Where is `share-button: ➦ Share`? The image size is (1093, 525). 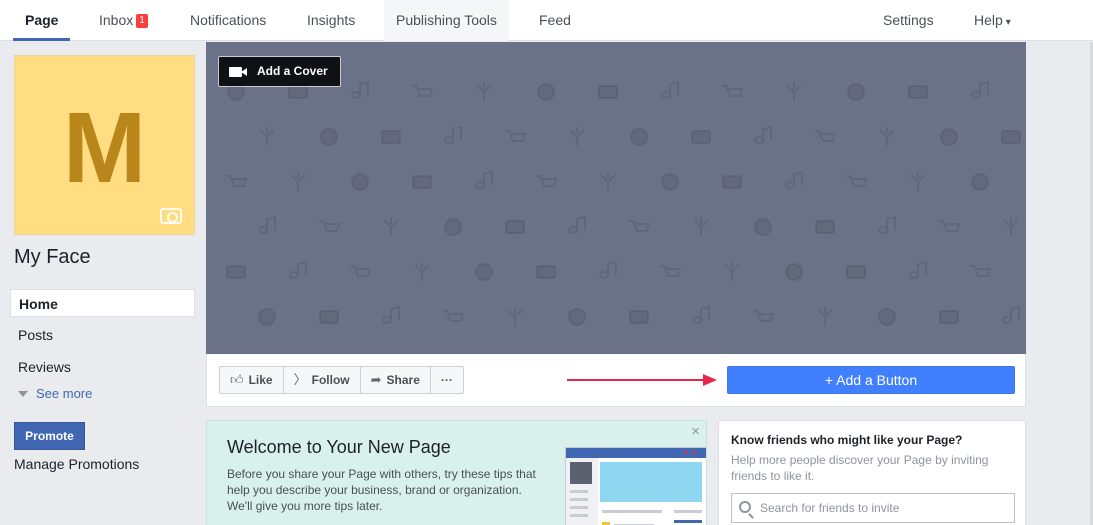 share-button: ➦ Share is located at coordinates (396, 380).